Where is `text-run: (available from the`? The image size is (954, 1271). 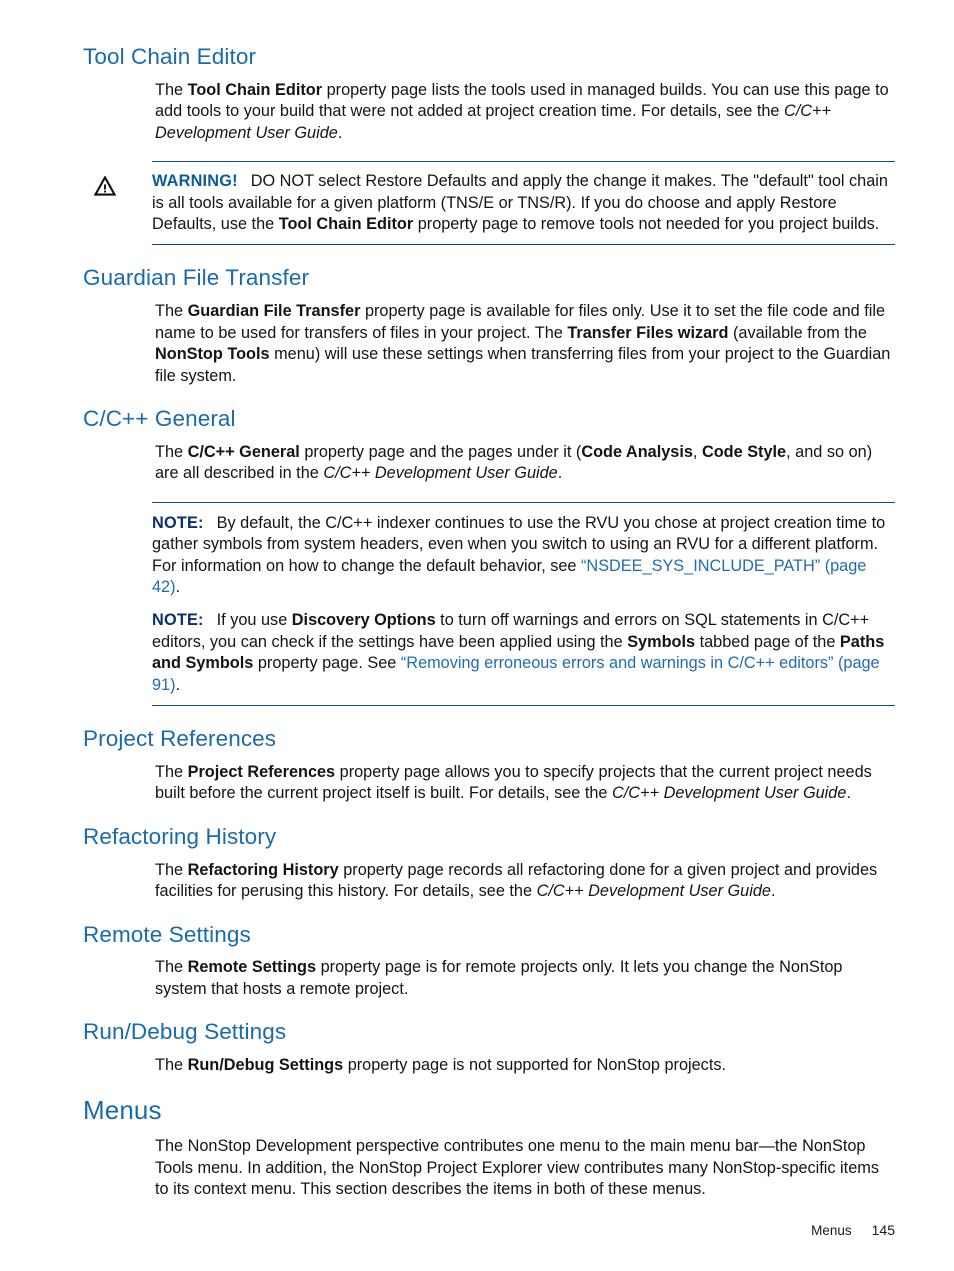
text-run: (available from the is located at coordinates (797, 332).